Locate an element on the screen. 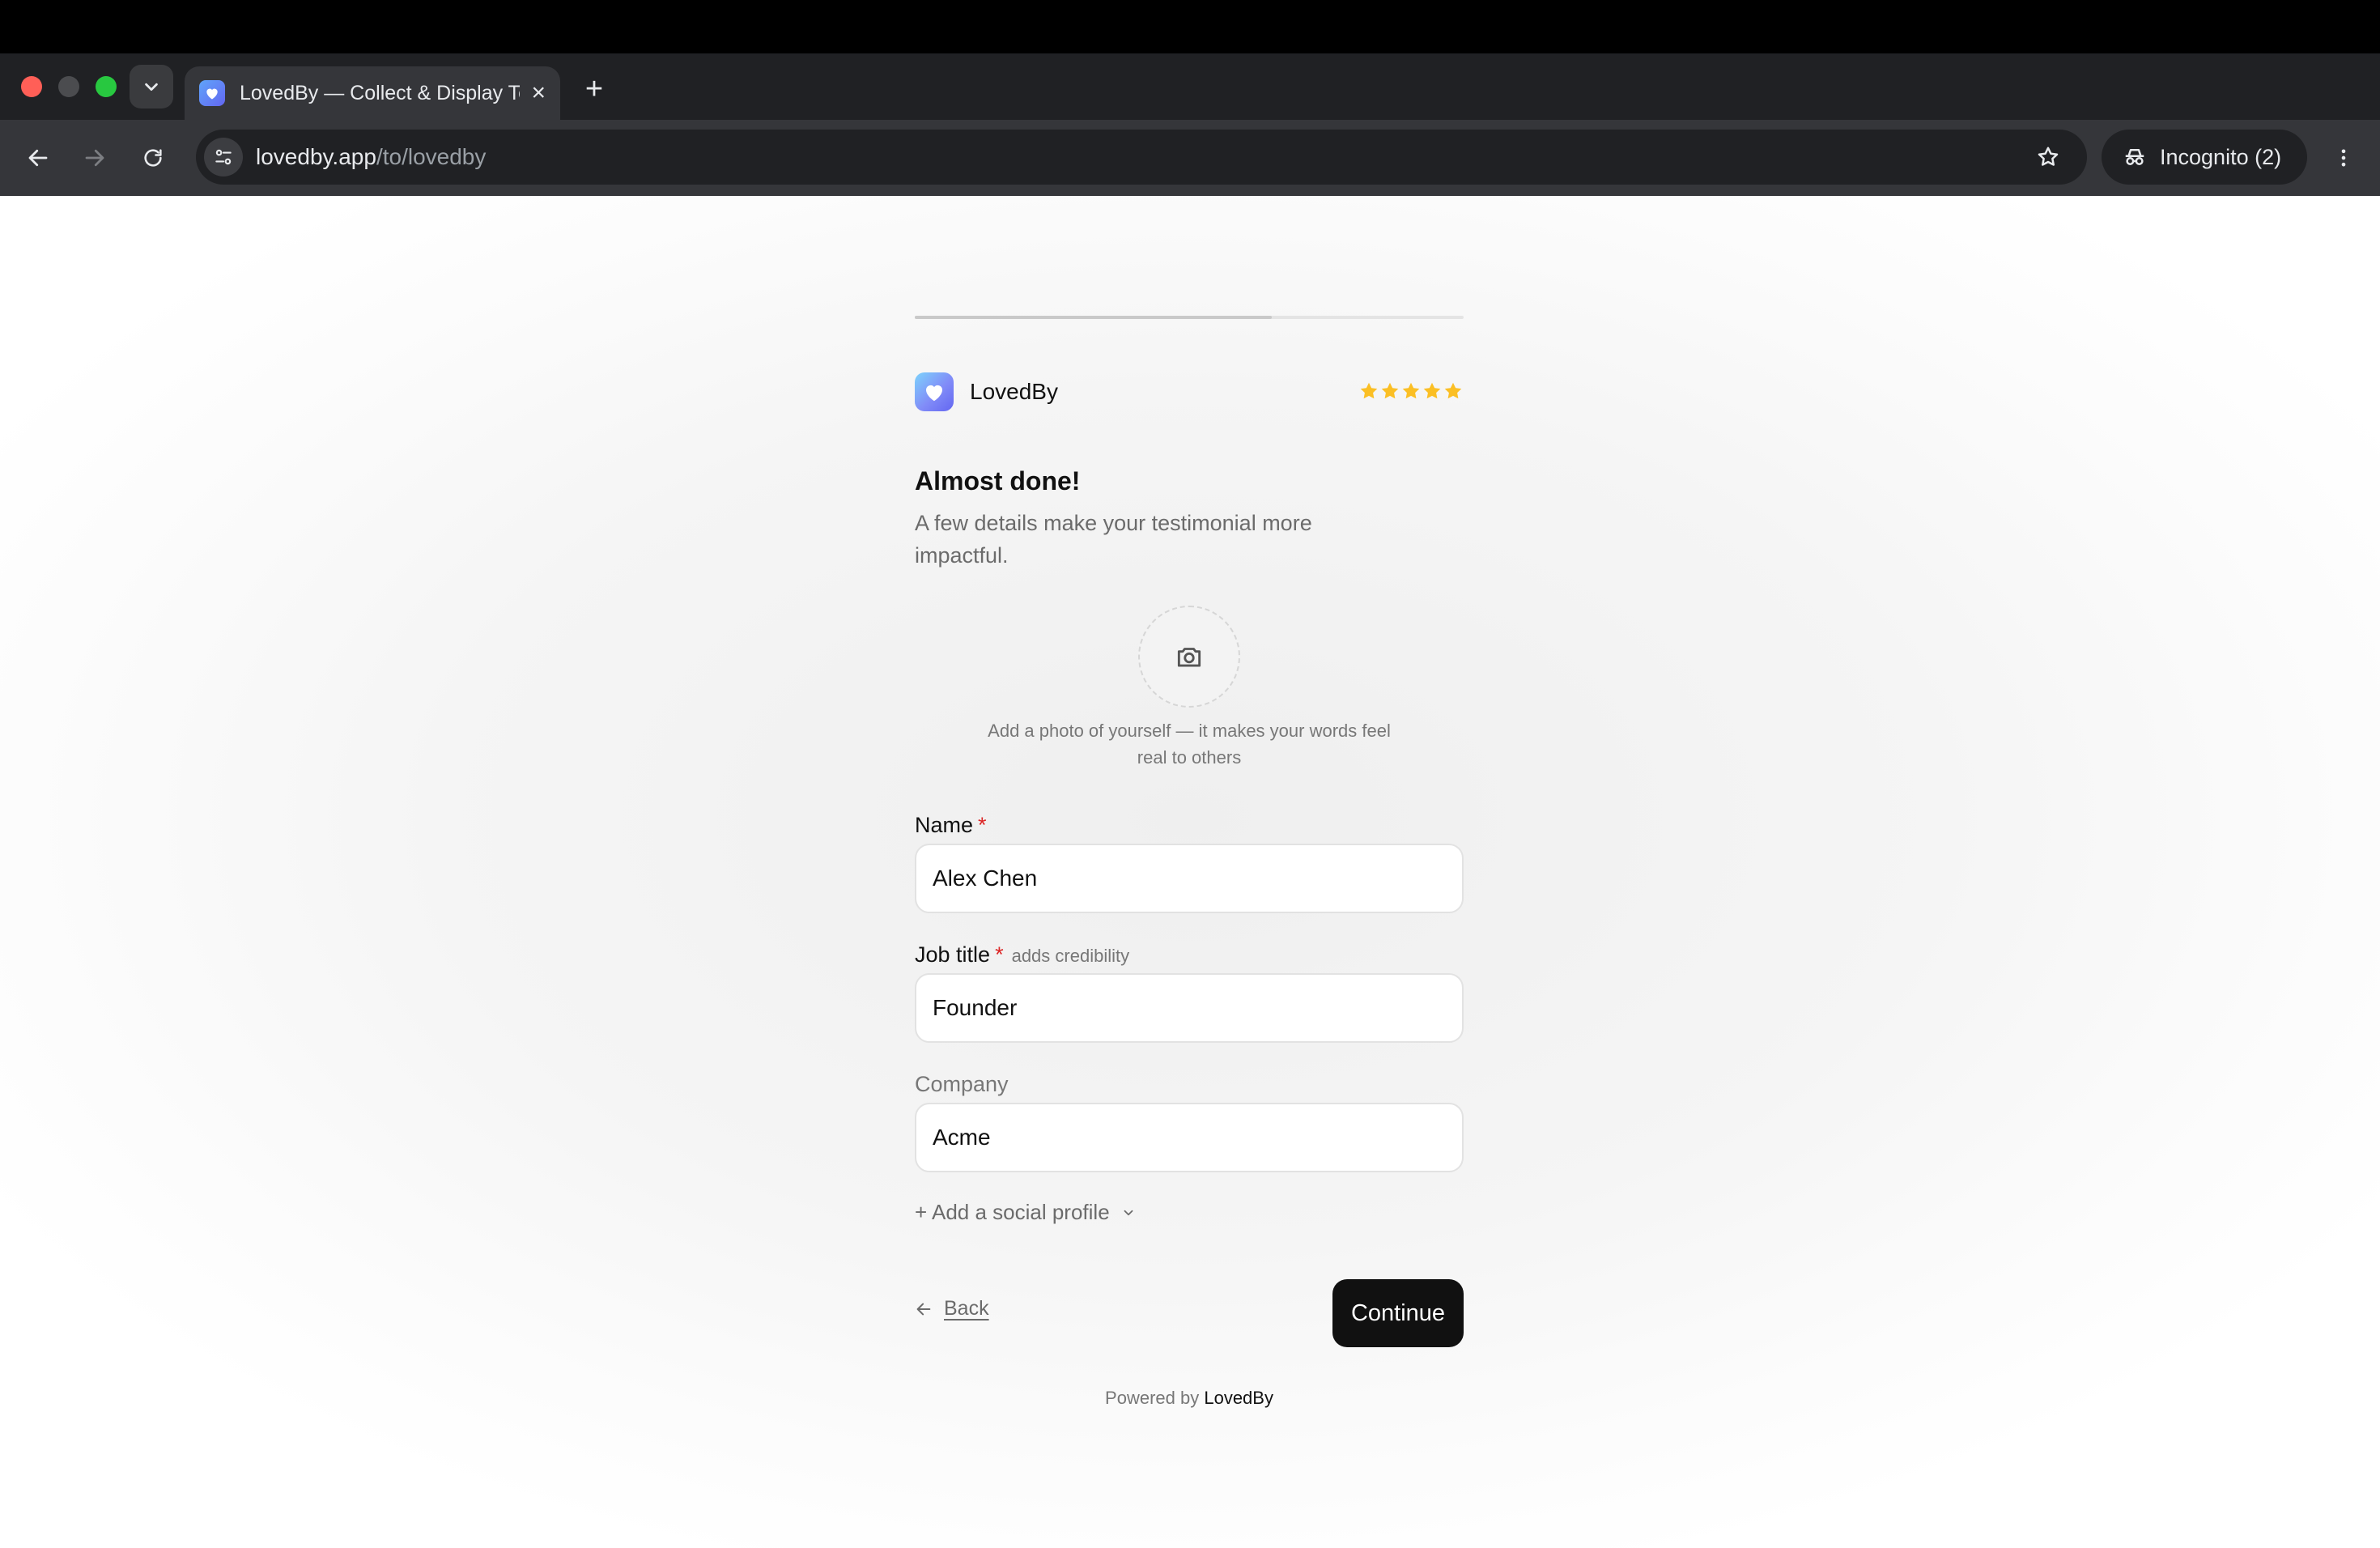  powered-by: Powered by LovedBy is located at coordinates (1189, 1399).